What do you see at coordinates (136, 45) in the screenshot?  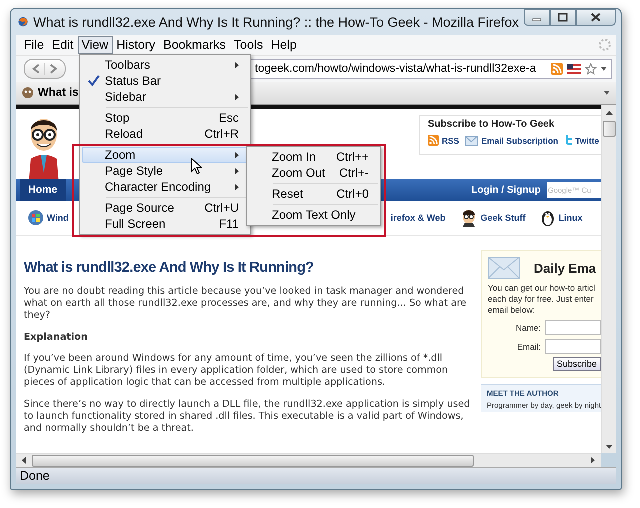 I see `menu-bar-item: History` at bounding box center [136, 45].